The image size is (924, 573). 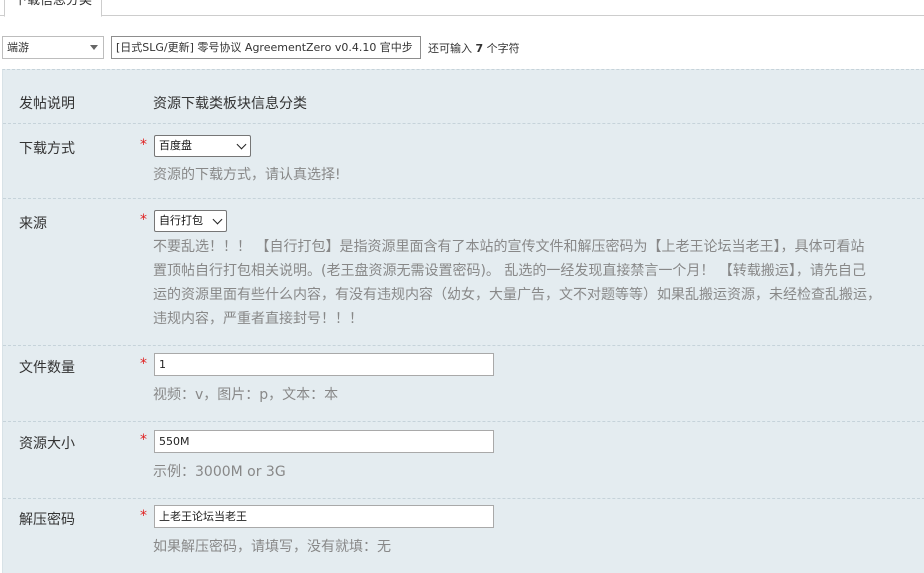 I want to click on field-label-size: 资源大小, so click(x=47, y=444).